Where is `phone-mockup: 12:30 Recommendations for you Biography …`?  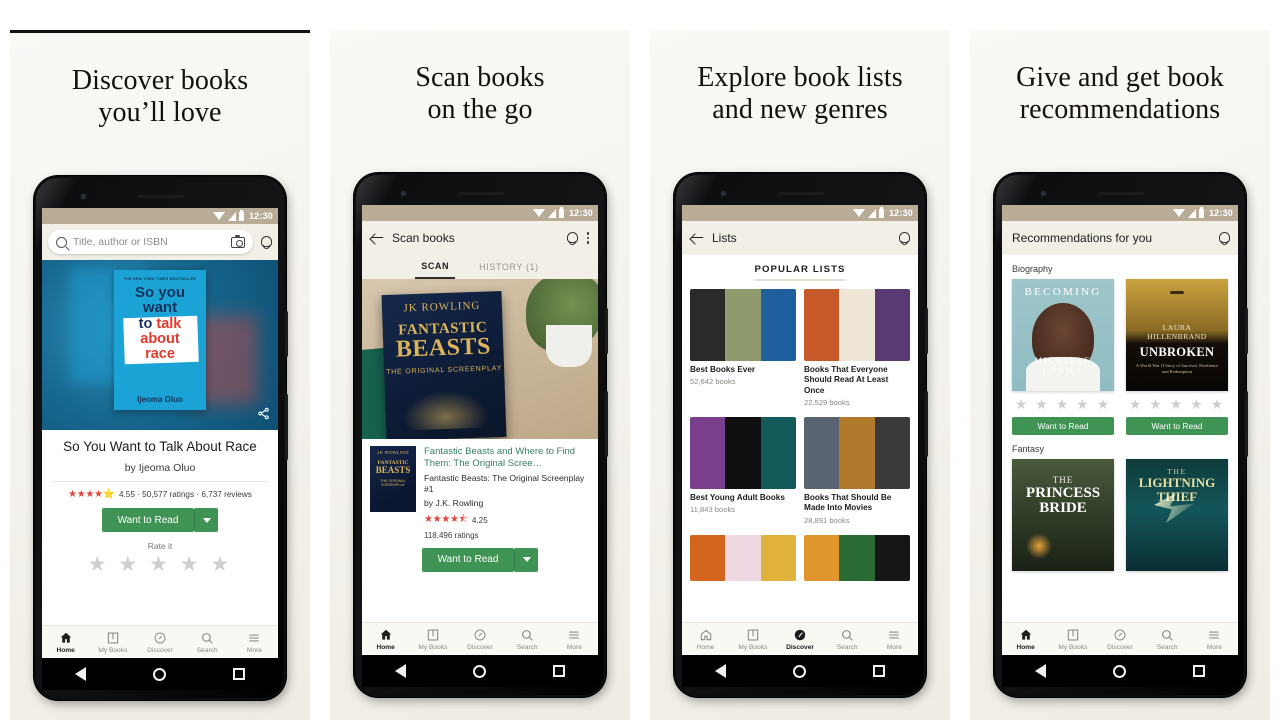 phone-mockup: 12:30 Recommendations for you Biography … is located at coordinates (1121, 435).